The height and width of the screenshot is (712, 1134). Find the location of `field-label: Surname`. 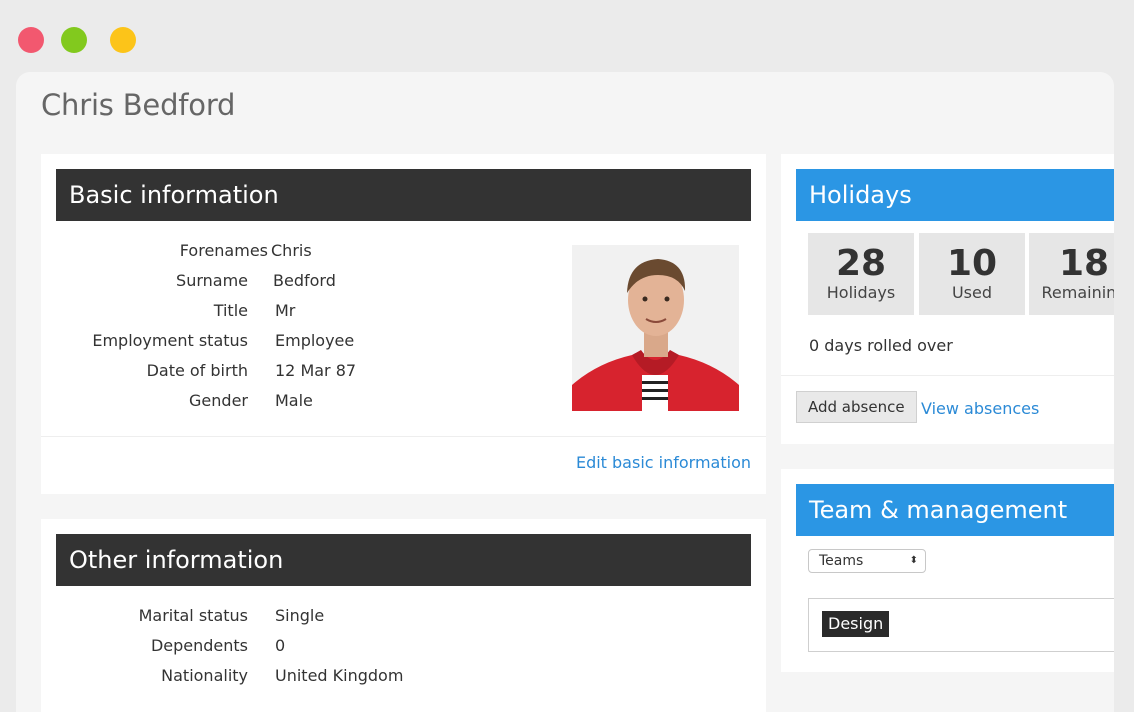

field-label: Surname is located at coordinates (212, 280).